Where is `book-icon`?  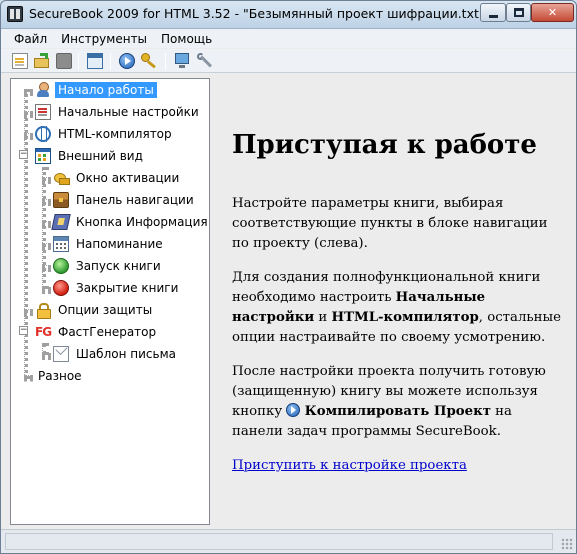
book-icon is located at coordinates (61, 222).